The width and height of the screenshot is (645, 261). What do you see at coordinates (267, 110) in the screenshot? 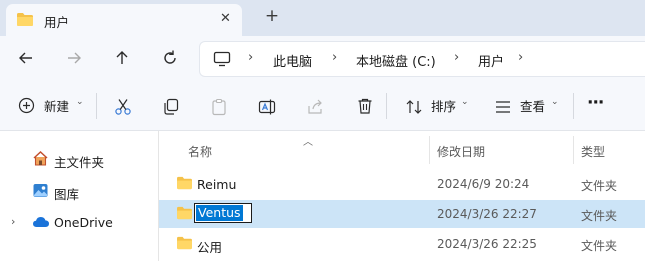
I see `rename-icon` at bounding box center [267, 110].